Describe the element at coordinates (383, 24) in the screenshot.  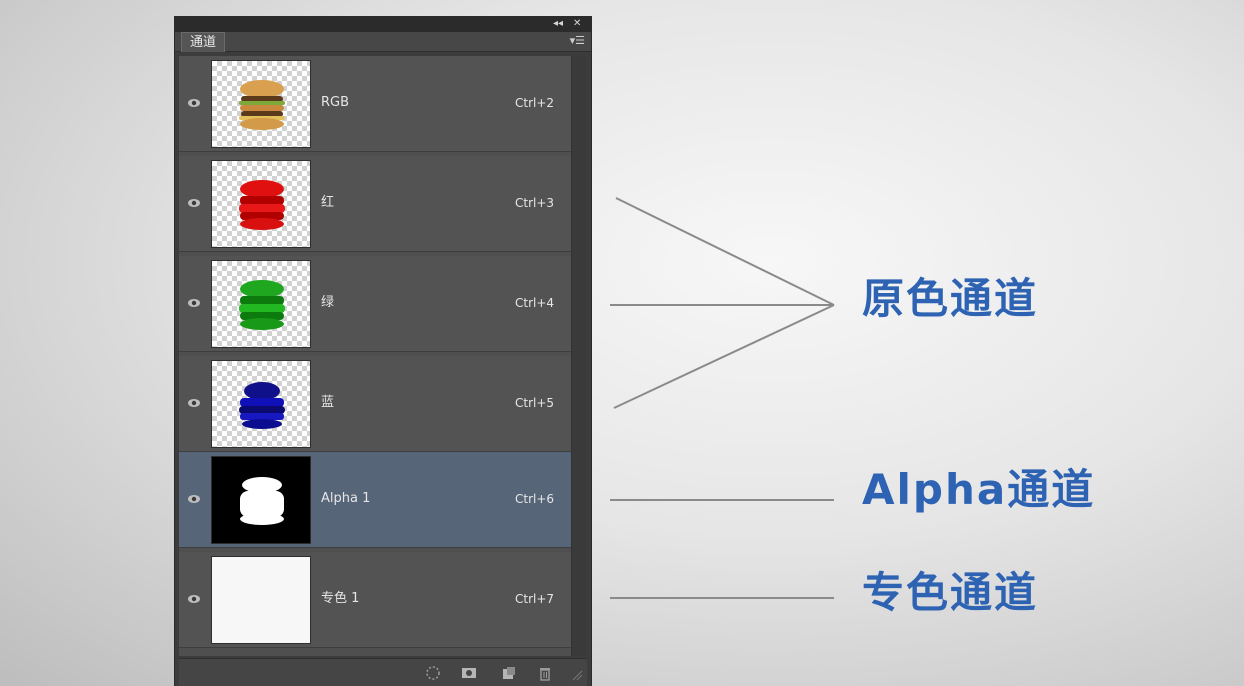
I see `panel-title-strip: ◂◂ ✕` at that location.